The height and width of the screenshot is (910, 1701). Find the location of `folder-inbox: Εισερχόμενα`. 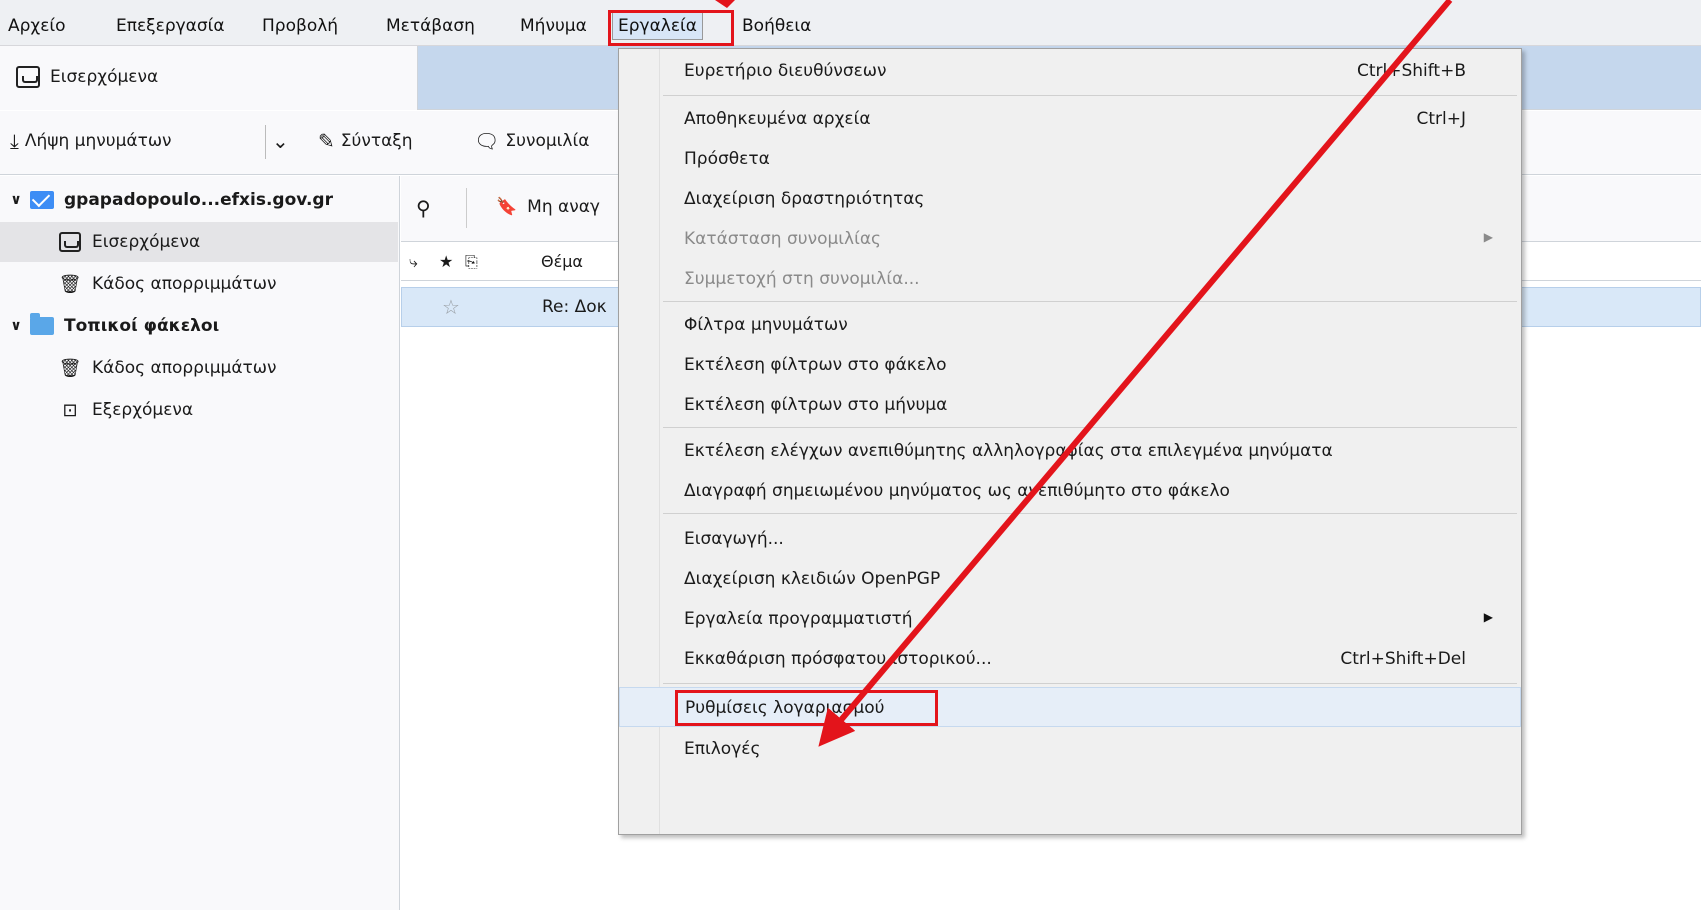

folder-inbox: Εισερχόμενα is located at coordinates (199, 242).